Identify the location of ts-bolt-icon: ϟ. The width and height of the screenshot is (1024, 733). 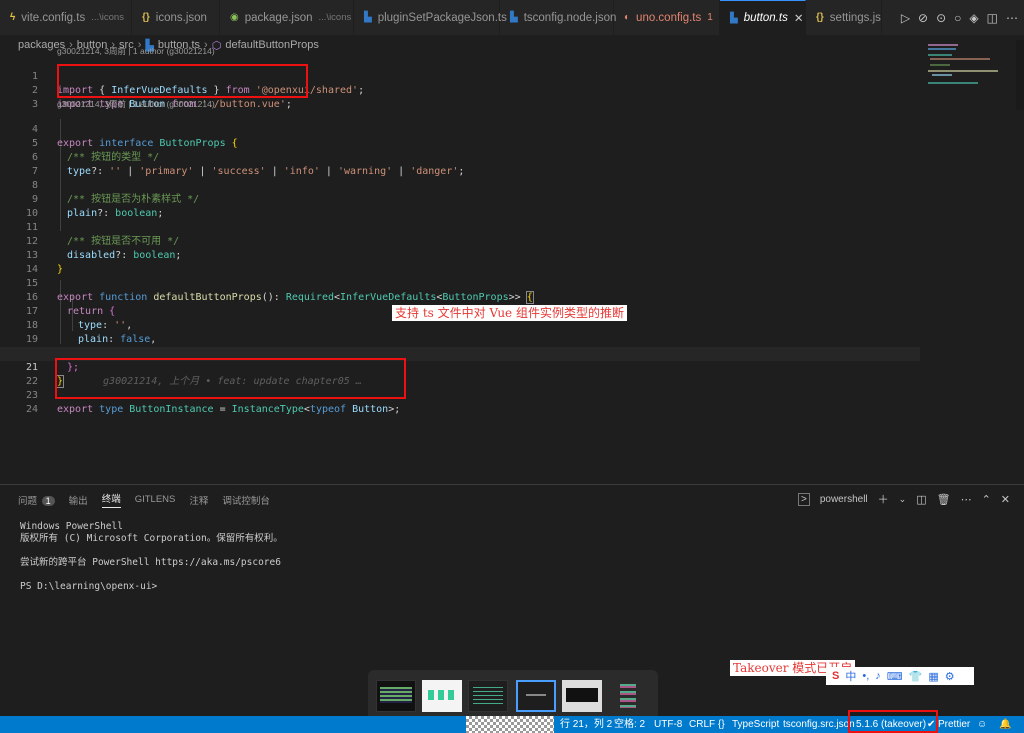
(13, 17).